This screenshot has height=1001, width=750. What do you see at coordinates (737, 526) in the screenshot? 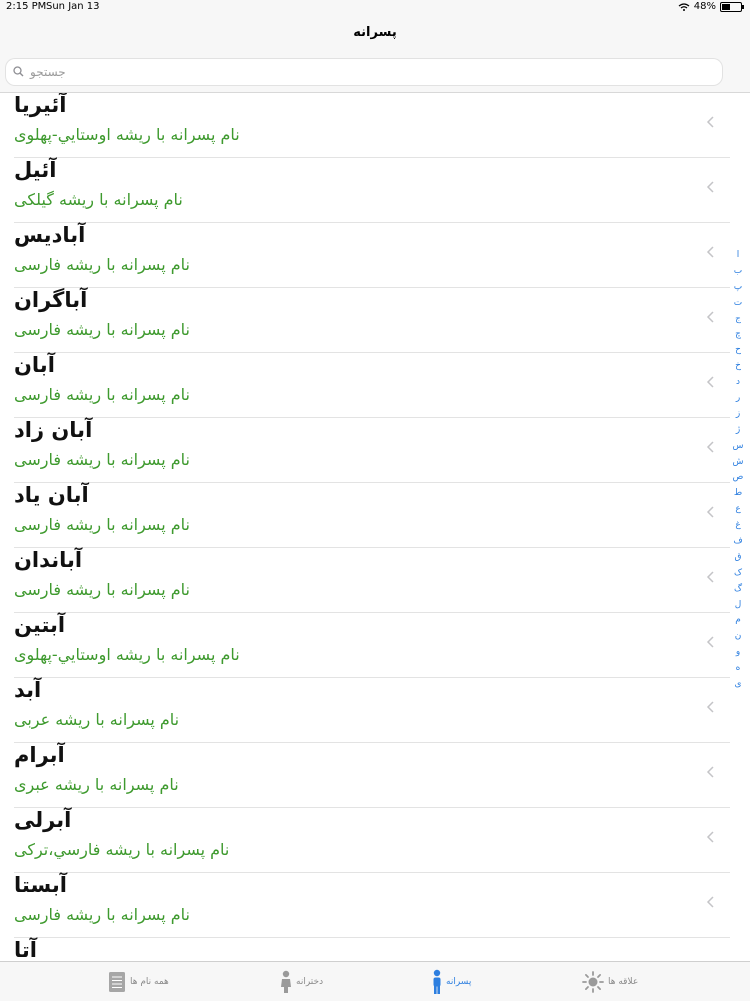
I see `index-letter: غ` at bounding box center [737, 526].